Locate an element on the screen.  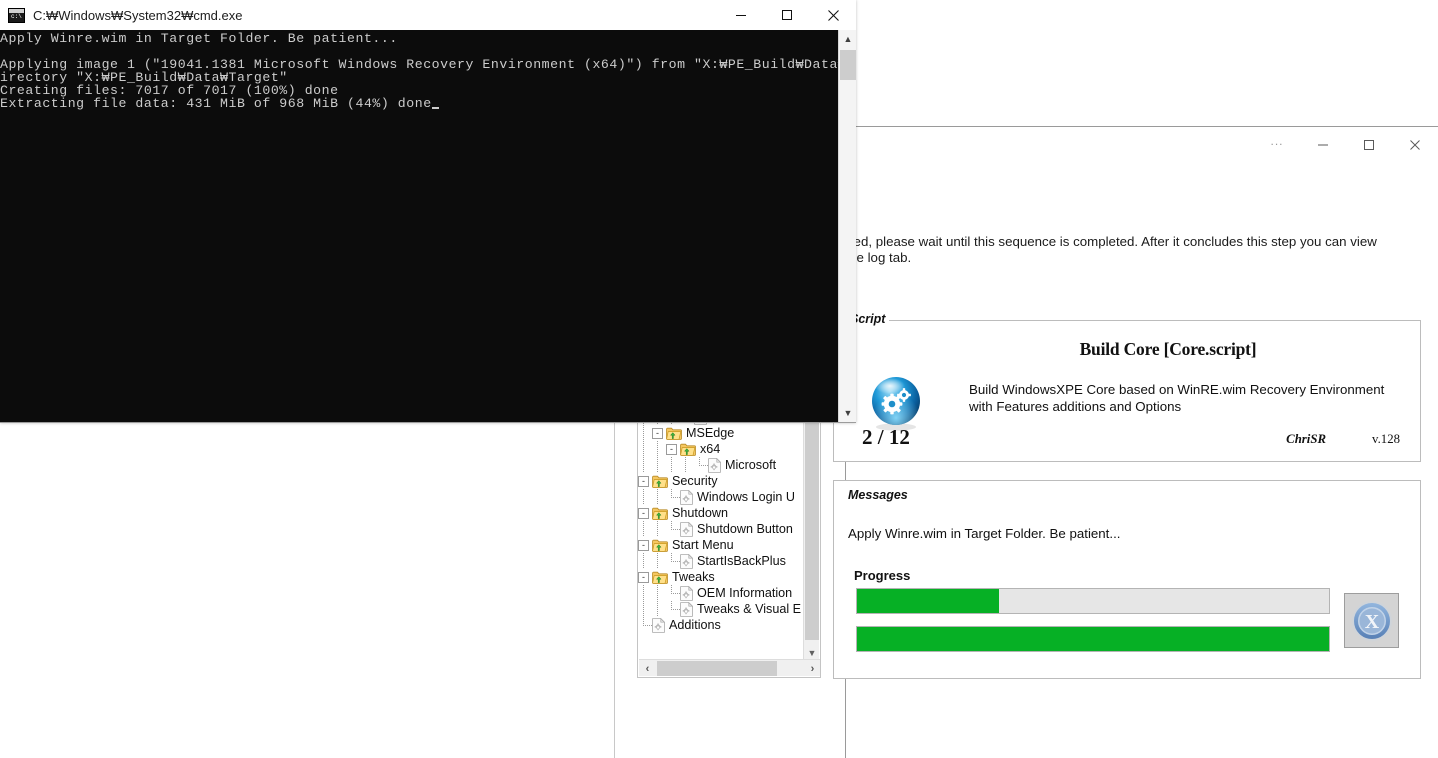
messages-groupbox-legend: Messages is located at coordinates (878, 495).